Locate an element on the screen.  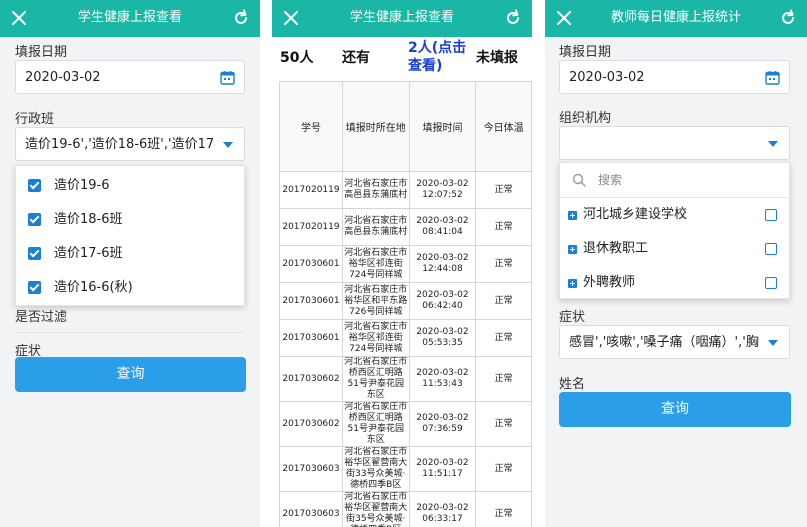
symptom-value: 感冒','咳嗽','嗓子痛（咽痛）','胸 is located at coordinates (664, 342).